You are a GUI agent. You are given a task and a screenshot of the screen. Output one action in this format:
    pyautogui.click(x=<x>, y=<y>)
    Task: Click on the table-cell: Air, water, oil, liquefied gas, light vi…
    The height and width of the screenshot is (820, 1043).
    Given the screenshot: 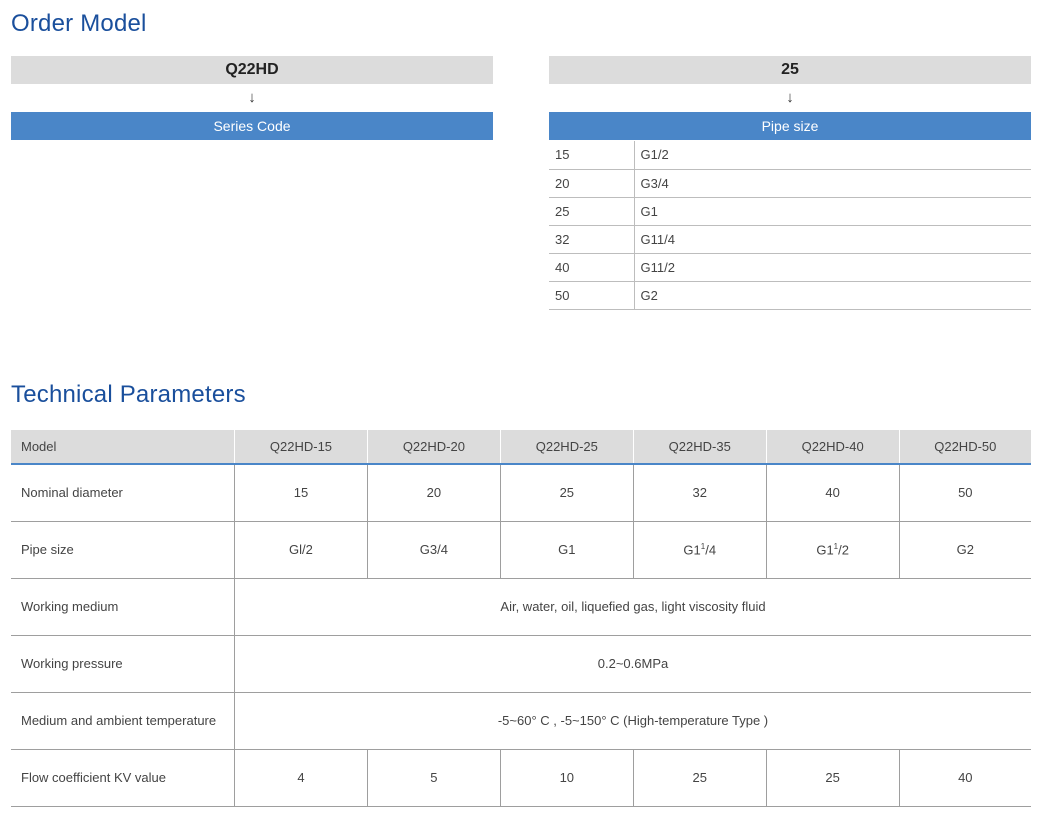 What is the action you would take?
    pyautogui.click(x=632, y=607)
    